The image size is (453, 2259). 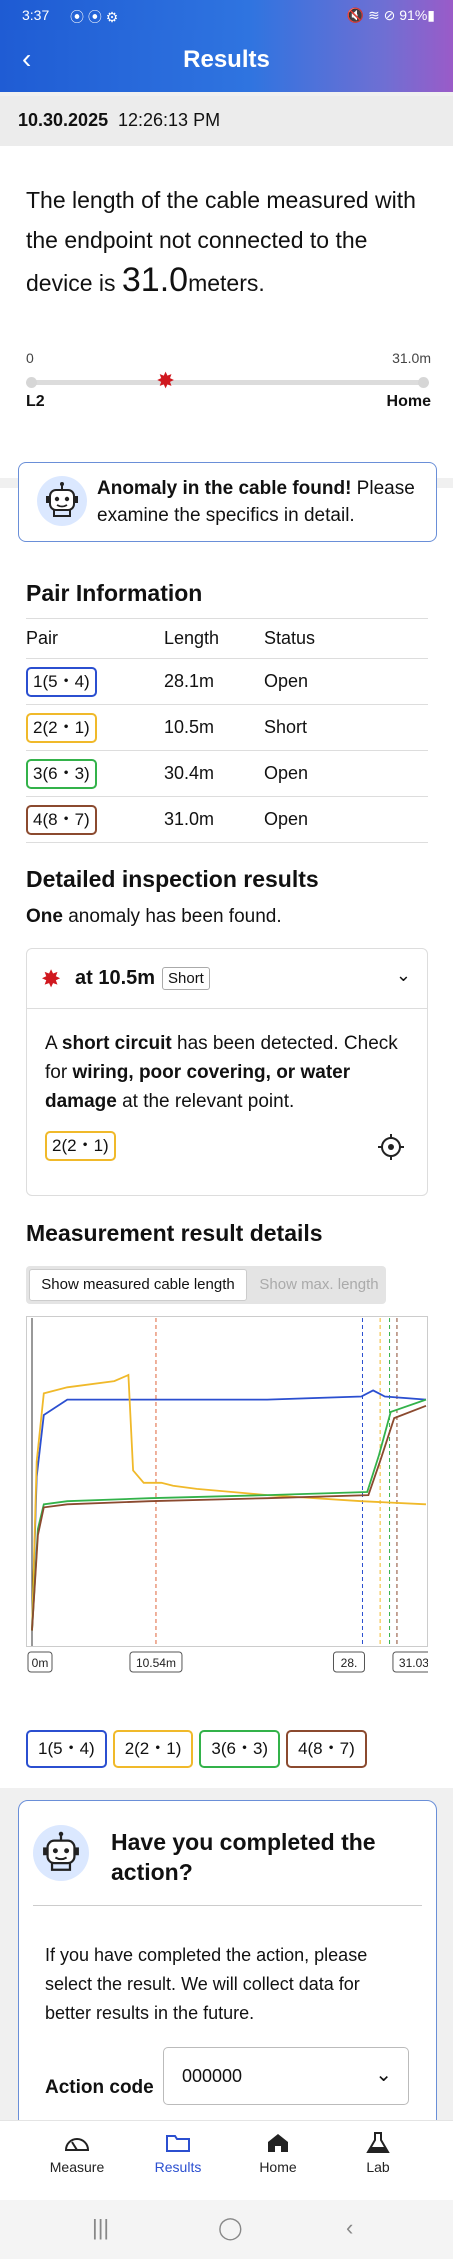 I want to click on anomaly-pair-tag: 2(2・1), so click(x=80, y=1146).